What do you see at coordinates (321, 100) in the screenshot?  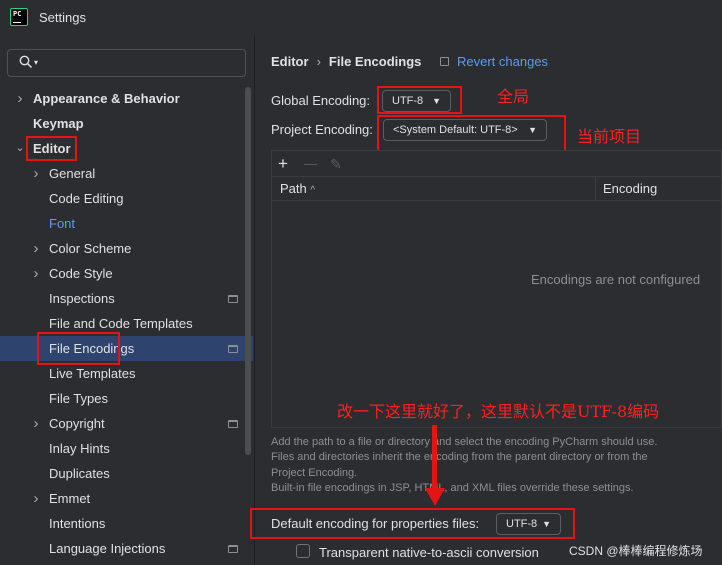 I see `global-encoding-label: Global Encoding:` at bounding box center [321, 100].